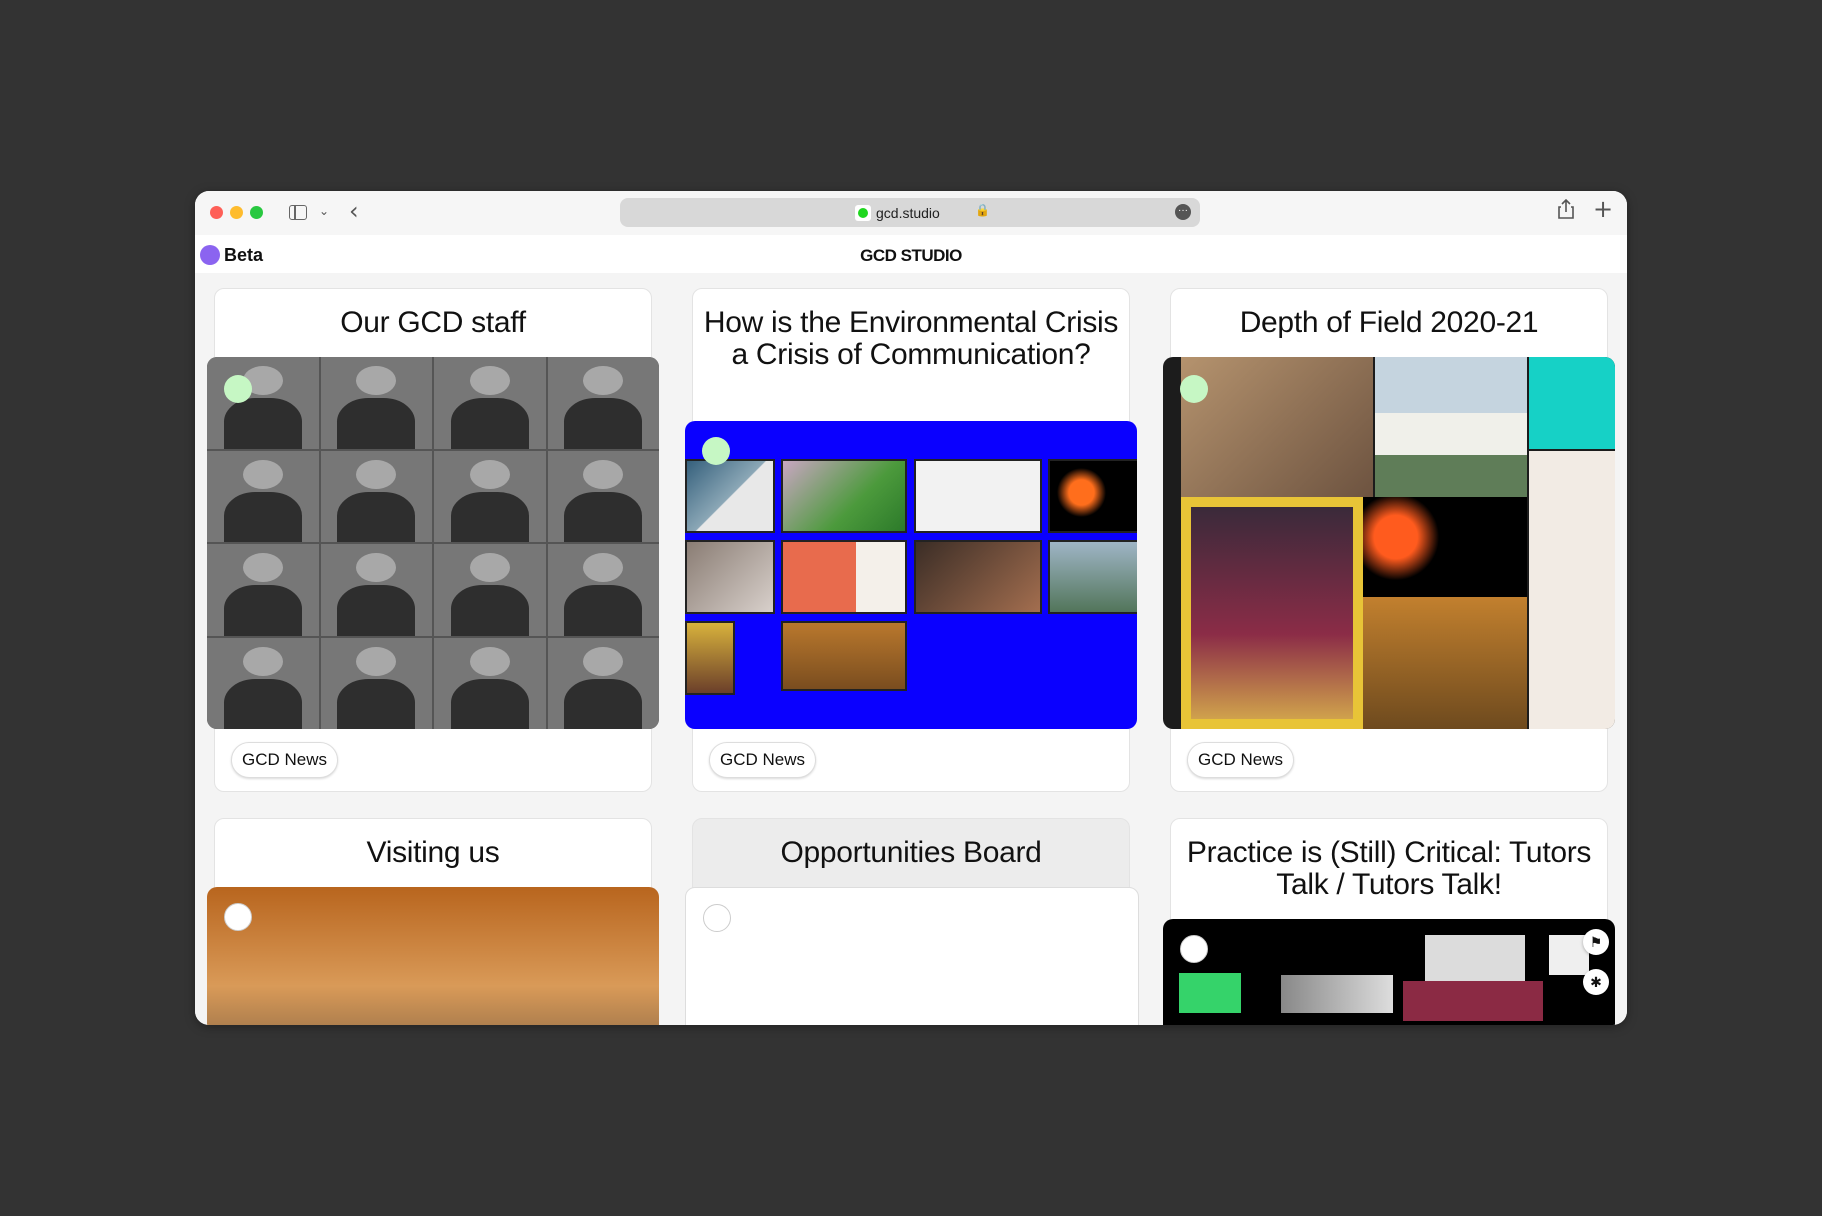  I want to click on visiting-photo, so click(433, 956).